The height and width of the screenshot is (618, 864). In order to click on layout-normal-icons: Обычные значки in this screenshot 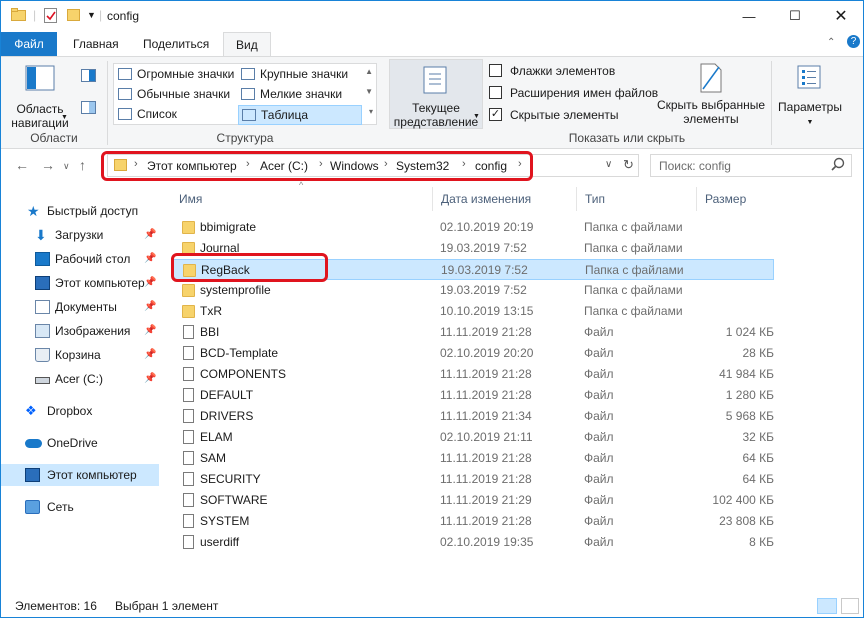, I will do `click(176, 95)`.